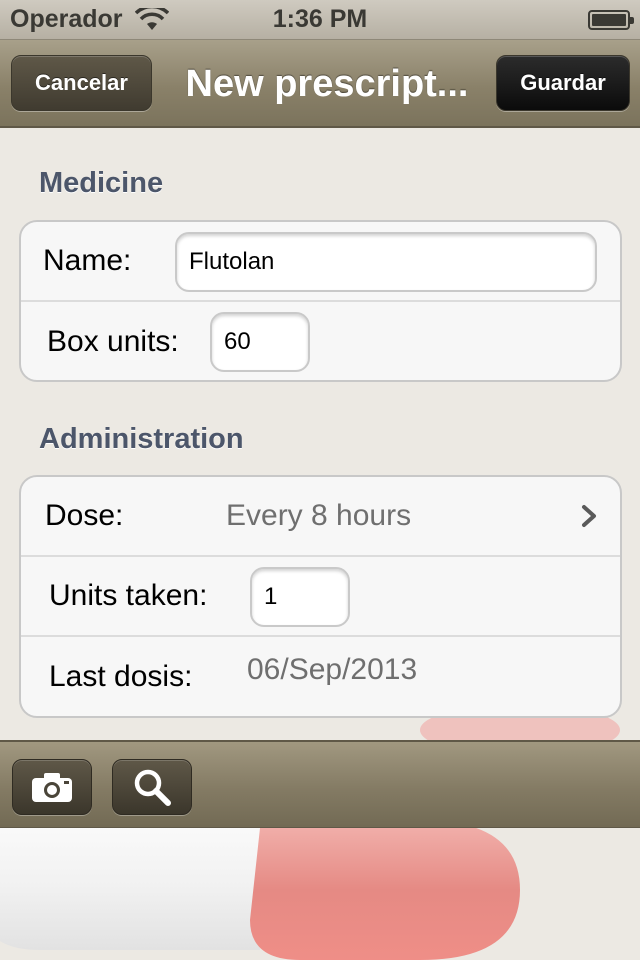 This screenshot has width=640, height=960. What do you see at coordinates (320, 341) in the screenshot?
I see `box-units-row: Box units: 60` at bounding box center [320, 341].